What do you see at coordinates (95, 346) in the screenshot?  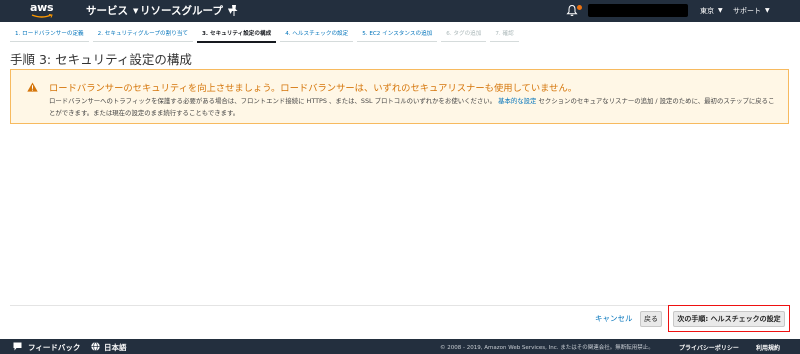 I see `globe-icon` at bounding box center [95, 346].